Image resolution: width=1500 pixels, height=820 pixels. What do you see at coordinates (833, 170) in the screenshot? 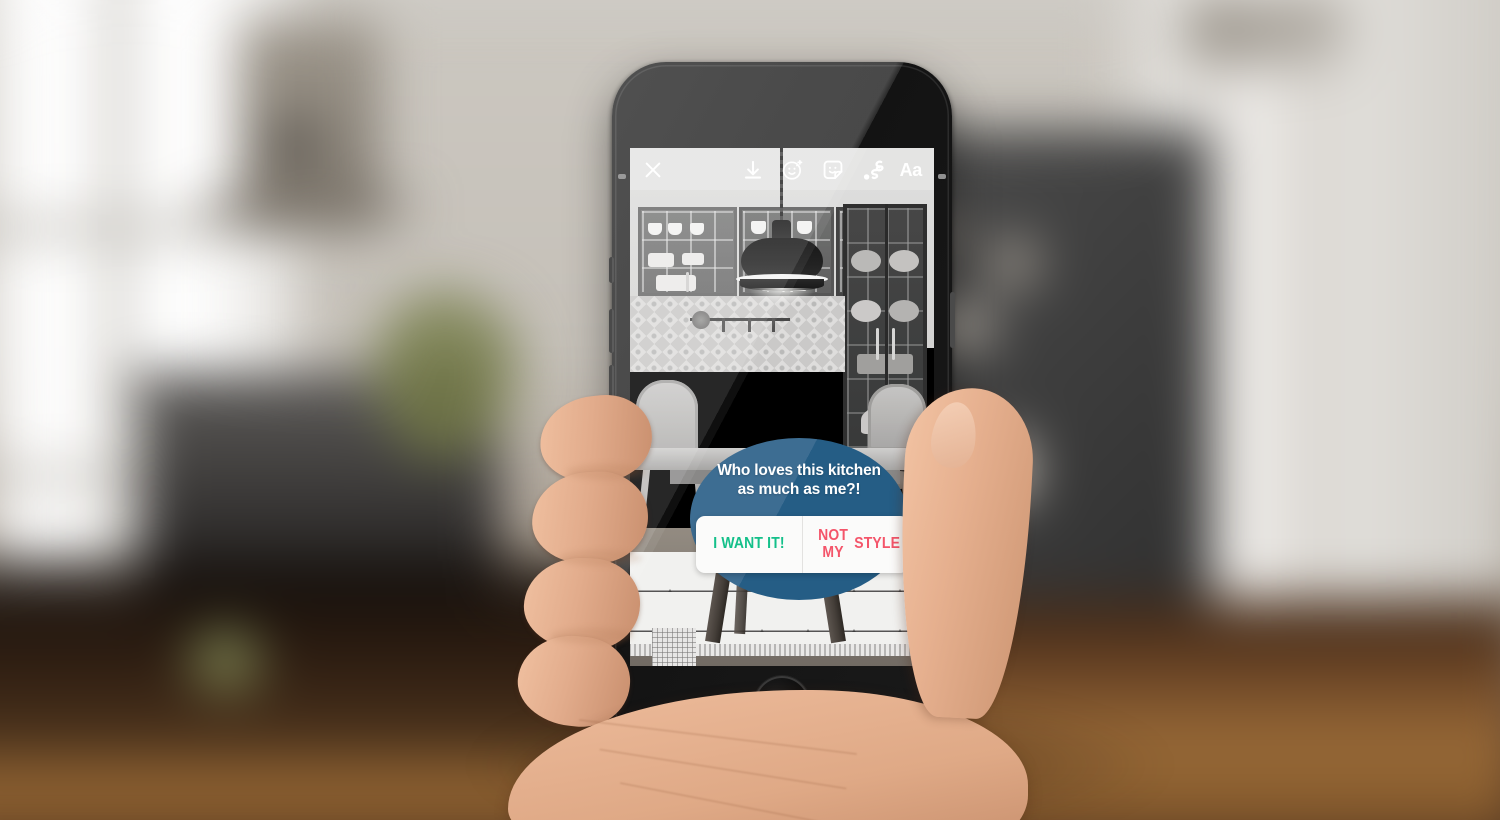
I see `sticker-icon` at bounding box center [833, 170].